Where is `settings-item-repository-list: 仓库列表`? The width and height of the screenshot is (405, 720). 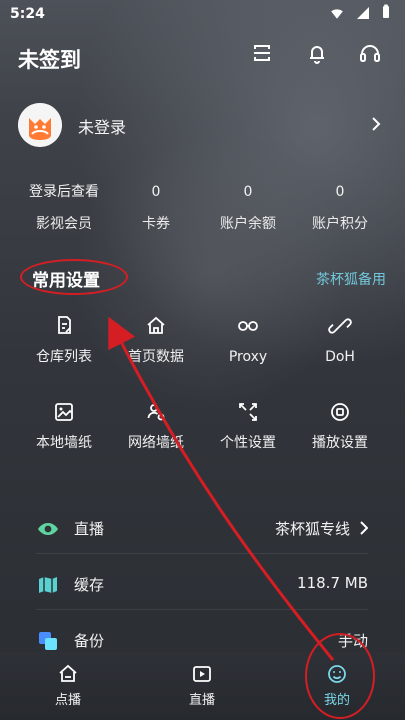
settings-item-repository-list: 仓库列表 is located at coordinates (64, 344).